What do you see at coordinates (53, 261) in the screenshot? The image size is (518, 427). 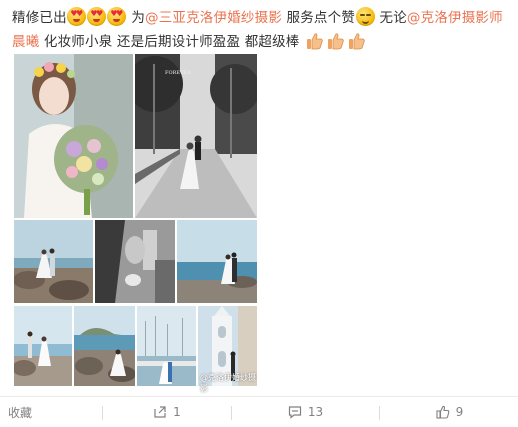 I see `photo-couple-rocks` at bounding box center [53, 261].